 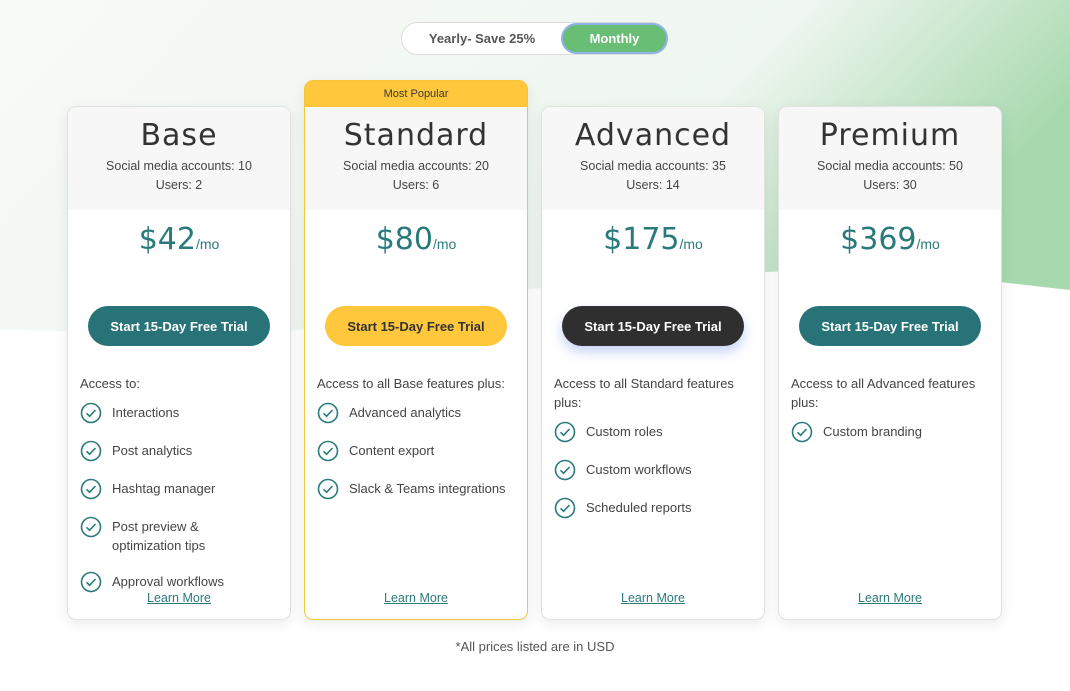 What do you see at coordinates (179, 135) in the screenshot?
I see `plan-name: Base` at bounding box center [179, 135].